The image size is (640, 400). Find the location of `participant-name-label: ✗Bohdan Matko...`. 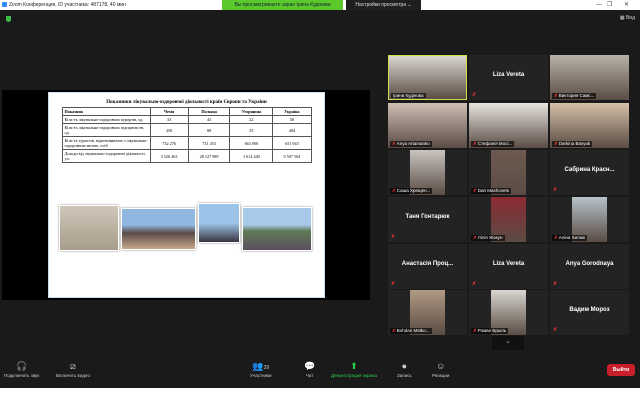

participant-name-label: ✗Bohdan Matko... is located at coordinates (411, 331).